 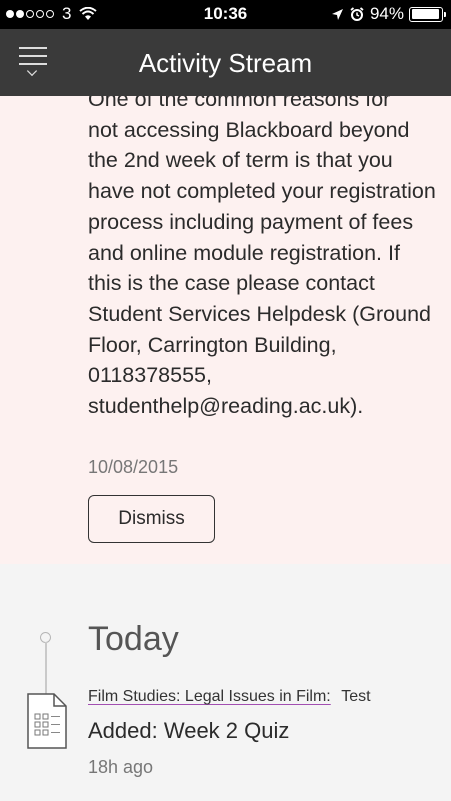 I want to click on battery-icon, so click(x=427, y=14).